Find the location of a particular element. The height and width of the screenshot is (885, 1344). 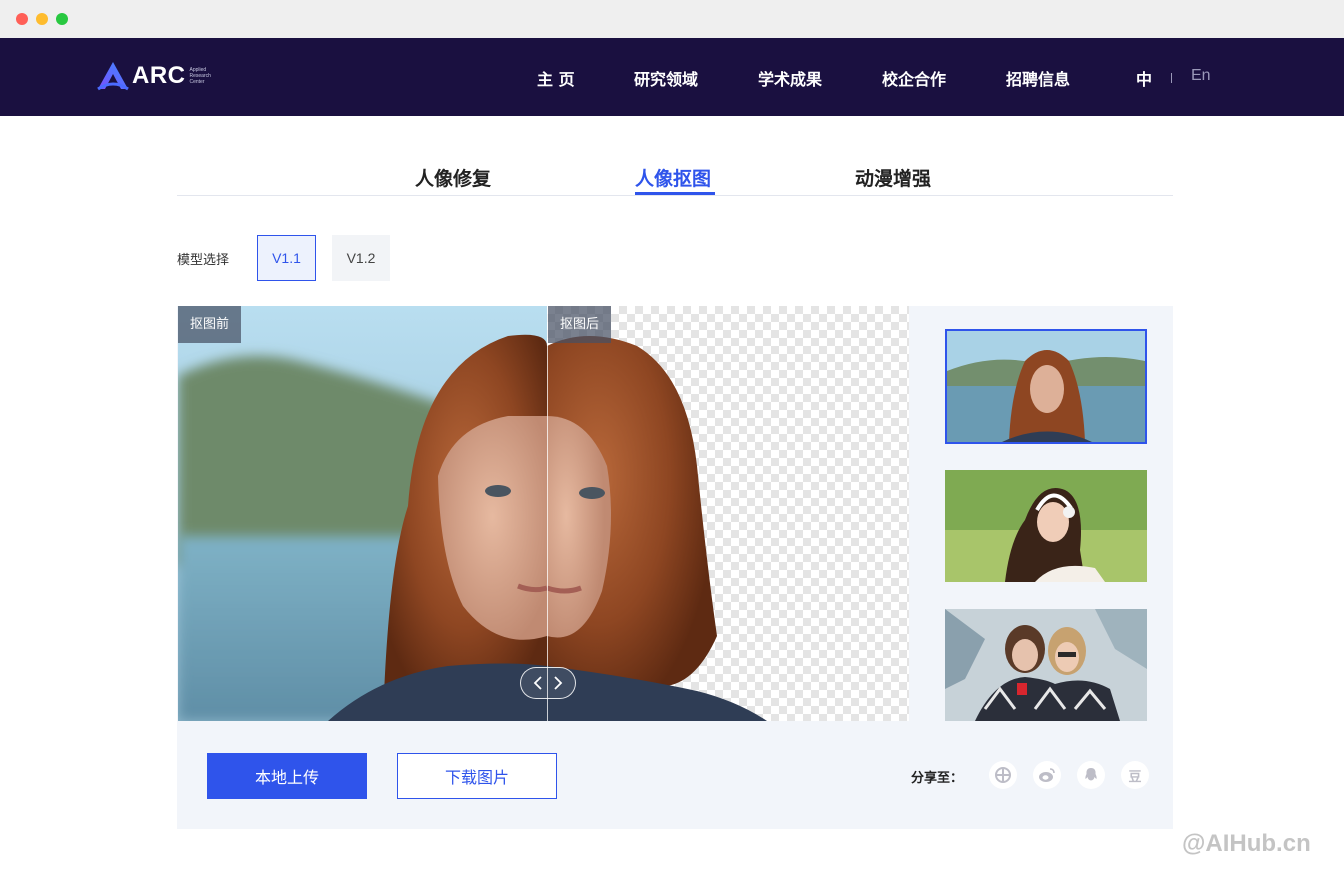

logo-subtitle-line: Center is located at coordinates (197, 82).